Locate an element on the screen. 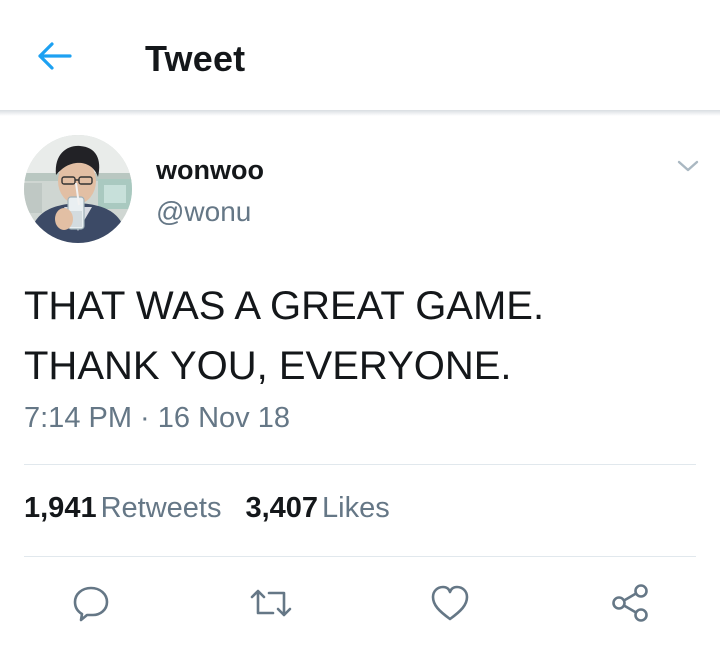 Image resolution: width=720 pixels, height=656 pixels. likes-label: Likes is located at coordinates (356, 508).